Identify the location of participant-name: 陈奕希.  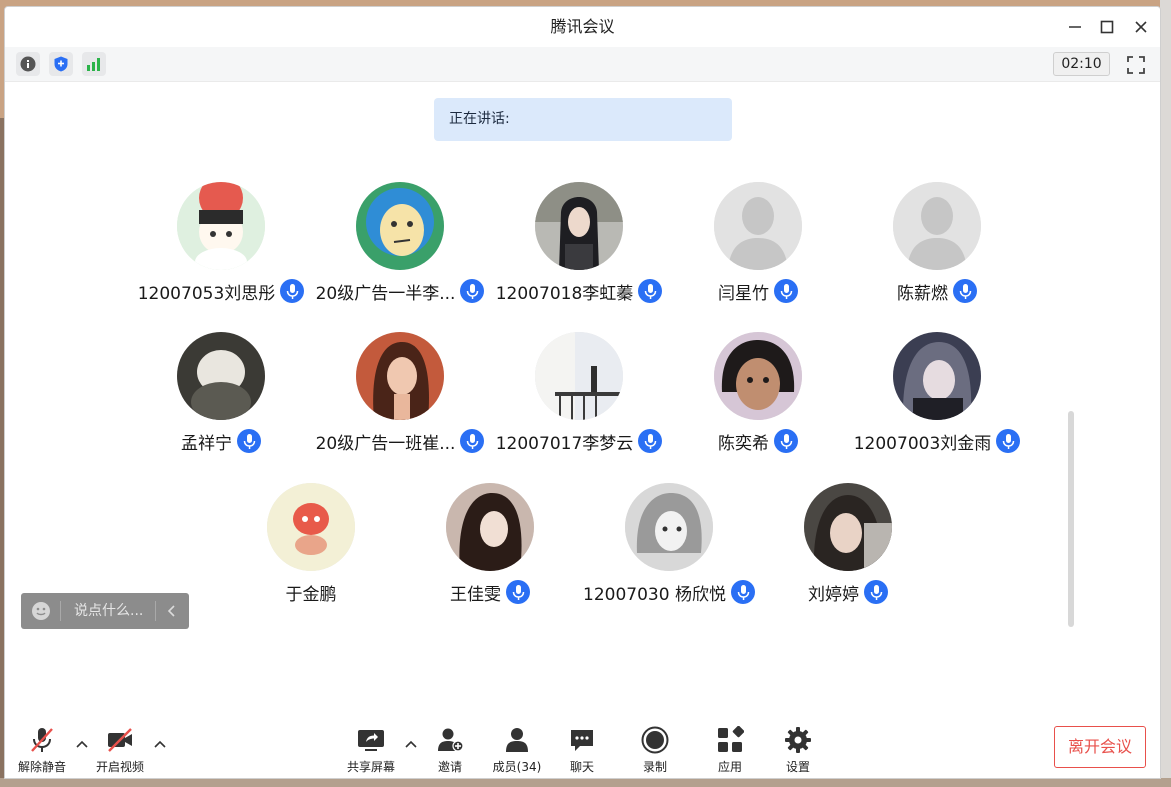
(743, 443).